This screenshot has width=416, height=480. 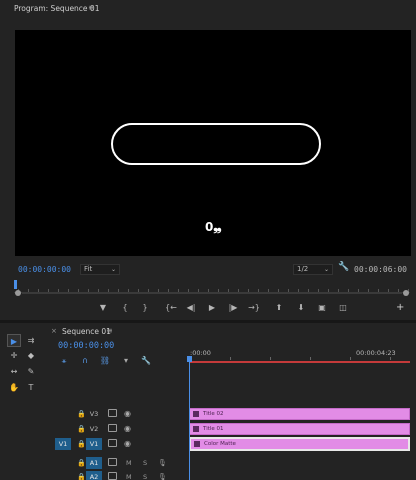 I want to click on go-to-out-button: →}, so click(x=254, y=308).